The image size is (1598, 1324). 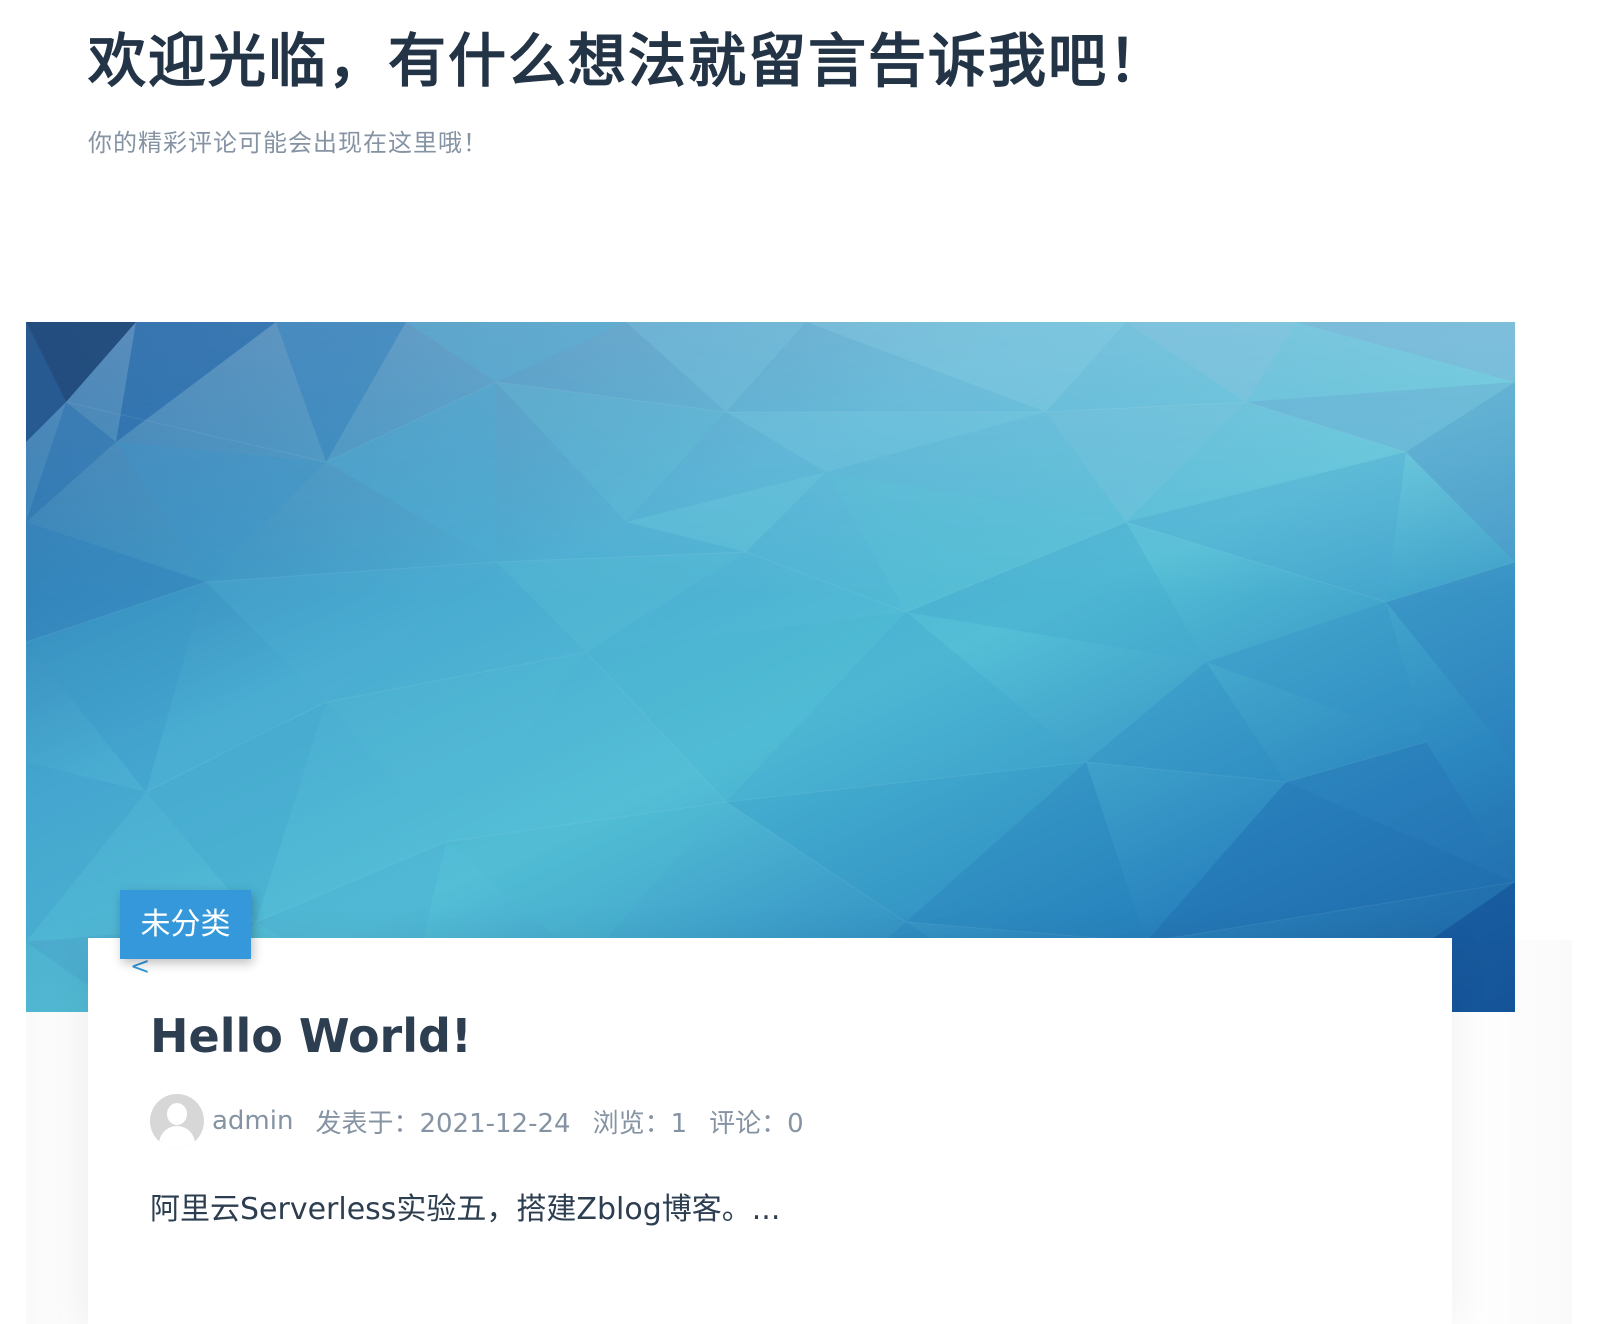 I want to click on site-header: 欢迎光临，有什么想法就留言告诉我吧！ 你的精彩评论可能会出现在这里哦！, so click(x=628, y=93).